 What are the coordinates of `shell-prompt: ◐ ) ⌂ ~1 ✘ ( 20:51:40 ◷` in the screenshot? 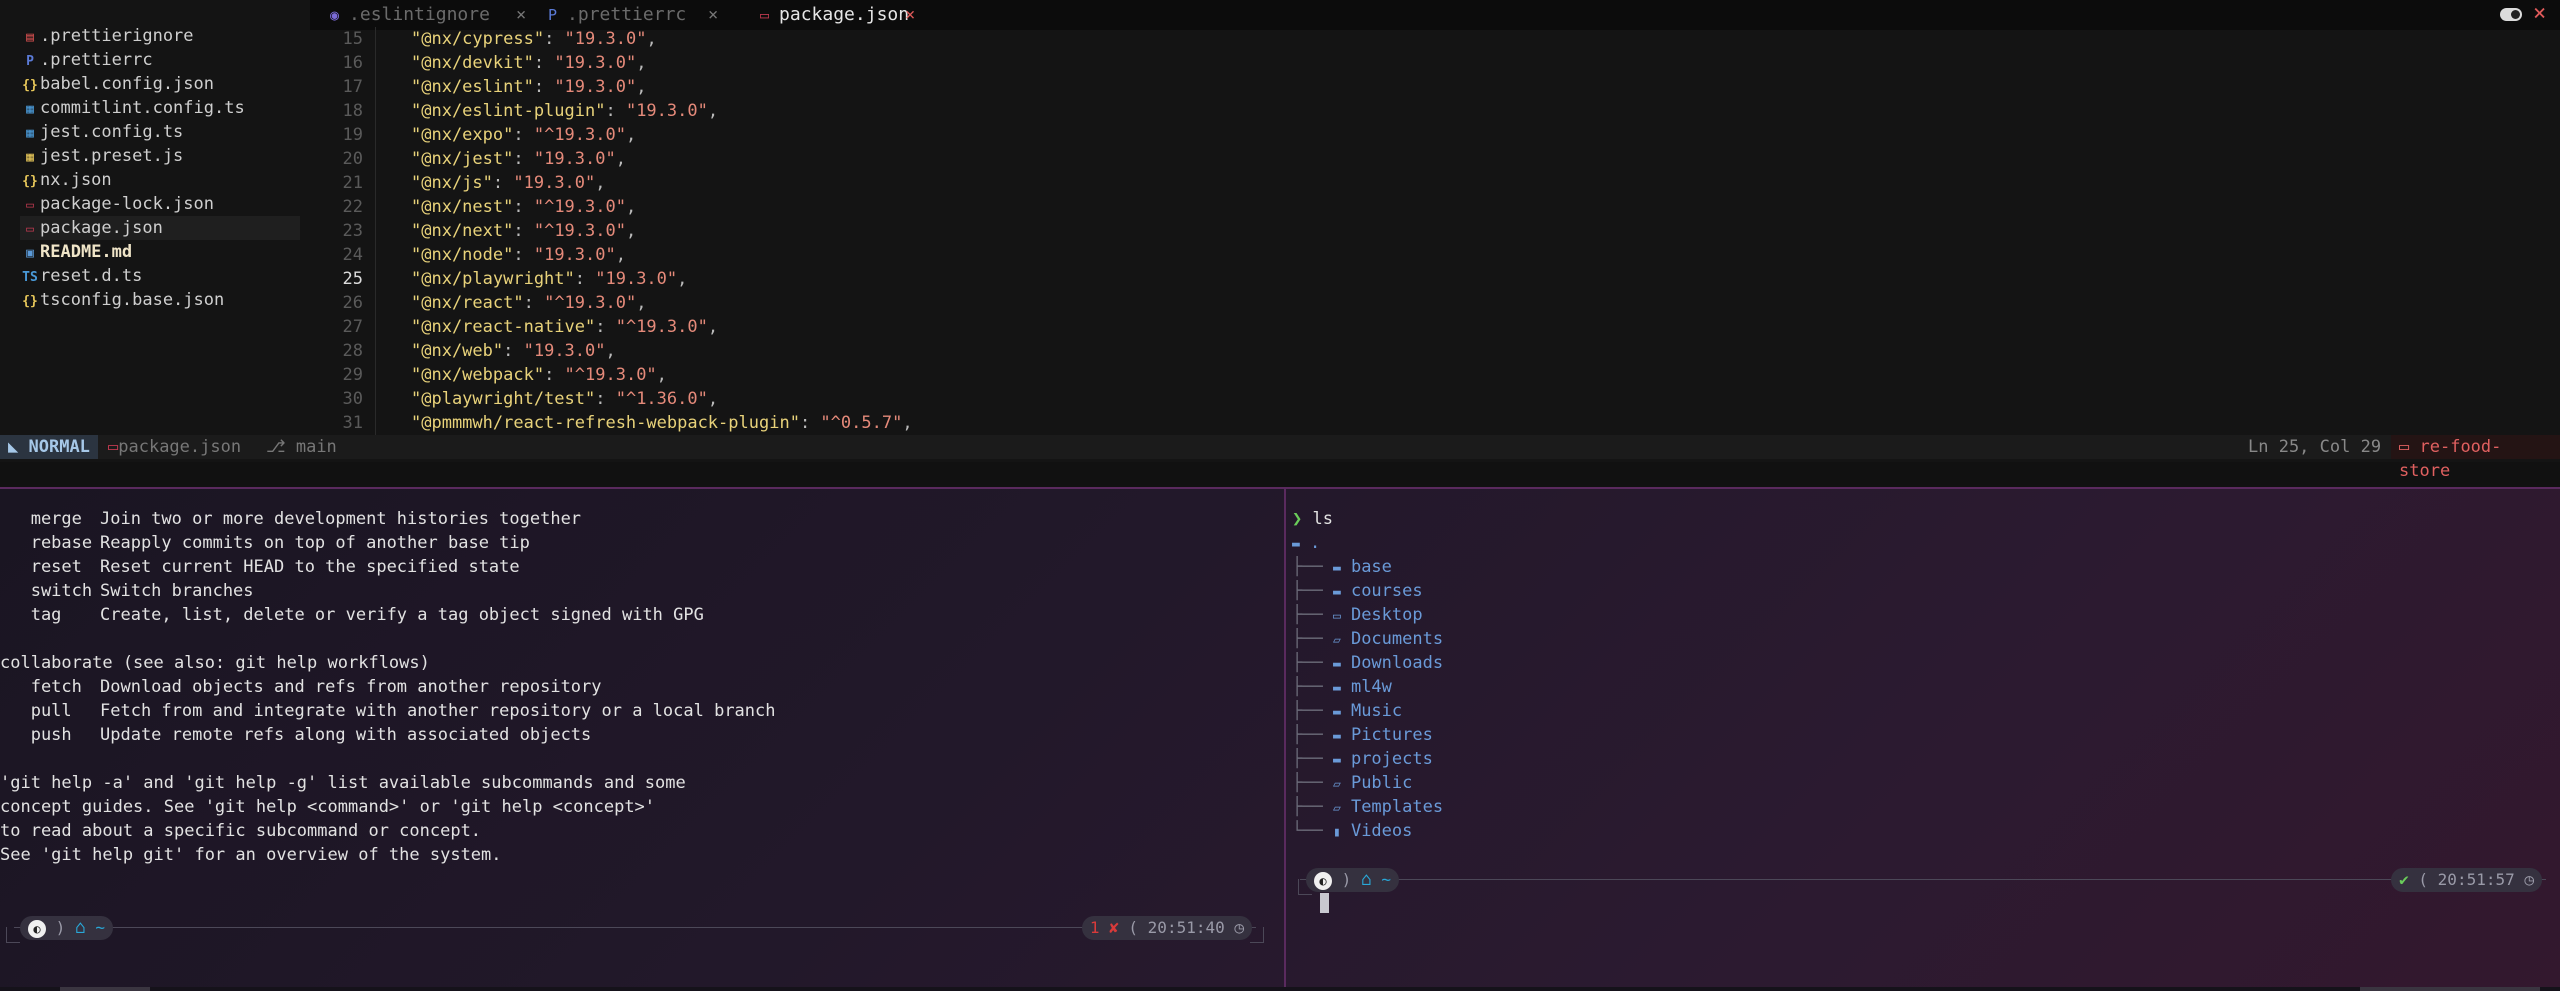 It's located at (635, 928).